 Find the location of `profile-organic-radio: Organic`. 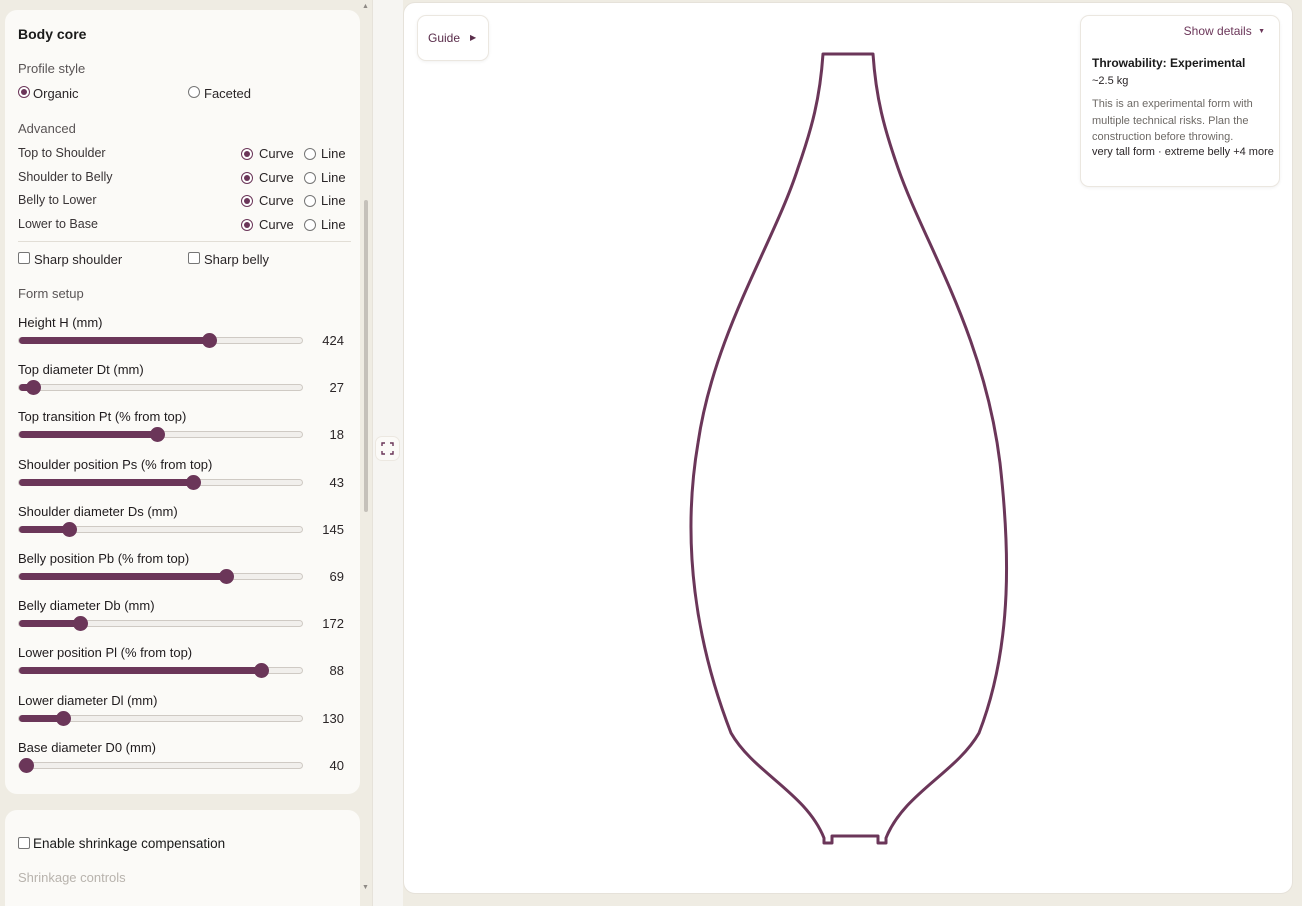

profile-organic-radio: Organic is located at coordinates (78, 94).